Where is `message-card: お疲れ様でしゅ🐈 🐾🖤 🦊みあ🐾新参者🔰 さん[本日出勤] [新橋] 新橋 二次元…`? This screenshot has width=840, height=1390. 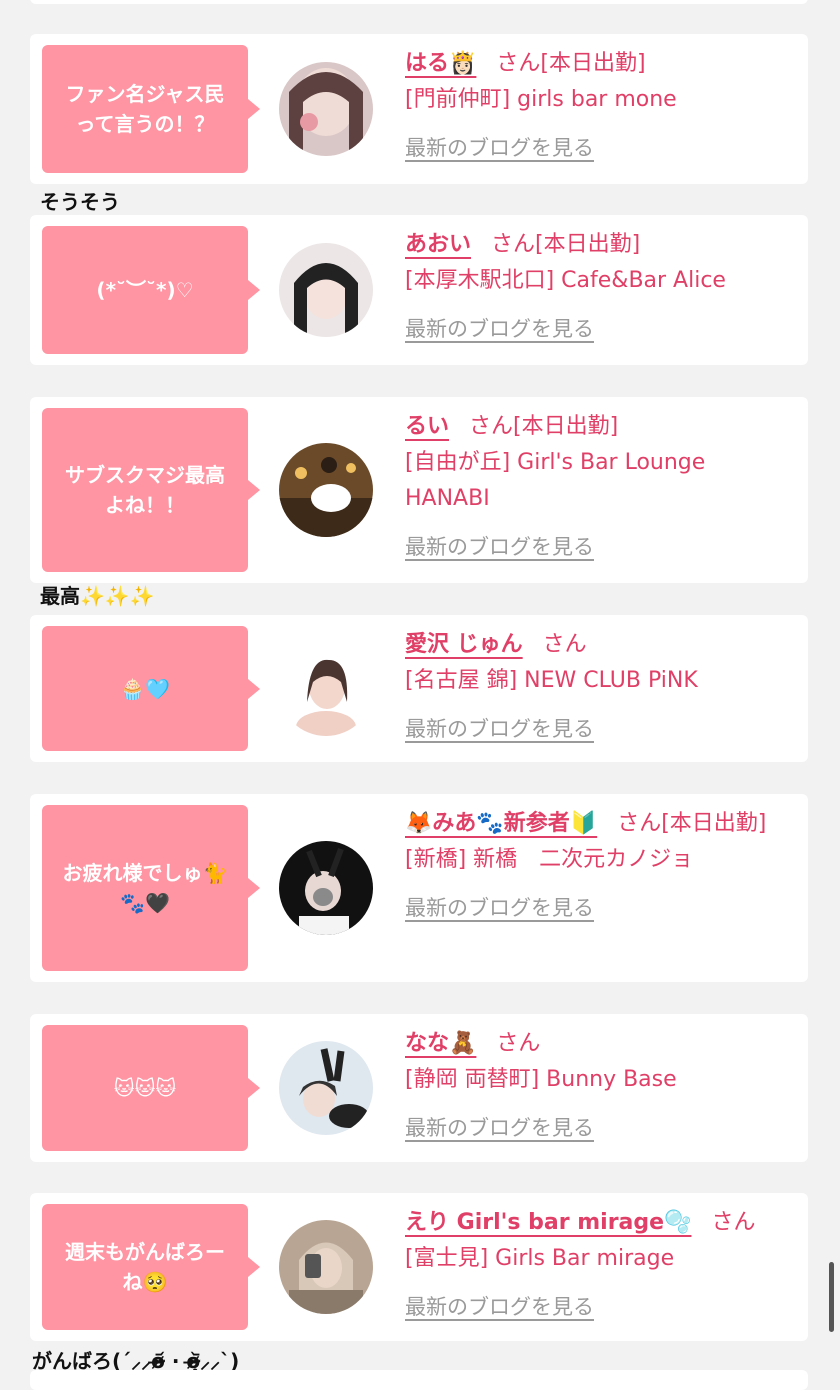
message-card: お疲れ様でしゅ🐈 🐾🖤 🦊みあ🐾新参者🔰 さん[本日出勤] [新橋] 新橋 二次元… is located at coordinates (419, 888).